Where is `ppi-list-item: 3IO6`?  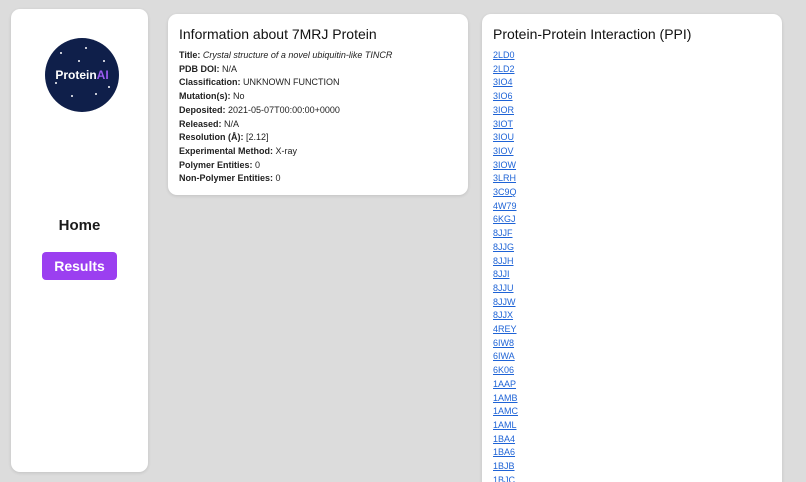
ppi-list-item: 3IO6 is located at coordinates (632, 97).